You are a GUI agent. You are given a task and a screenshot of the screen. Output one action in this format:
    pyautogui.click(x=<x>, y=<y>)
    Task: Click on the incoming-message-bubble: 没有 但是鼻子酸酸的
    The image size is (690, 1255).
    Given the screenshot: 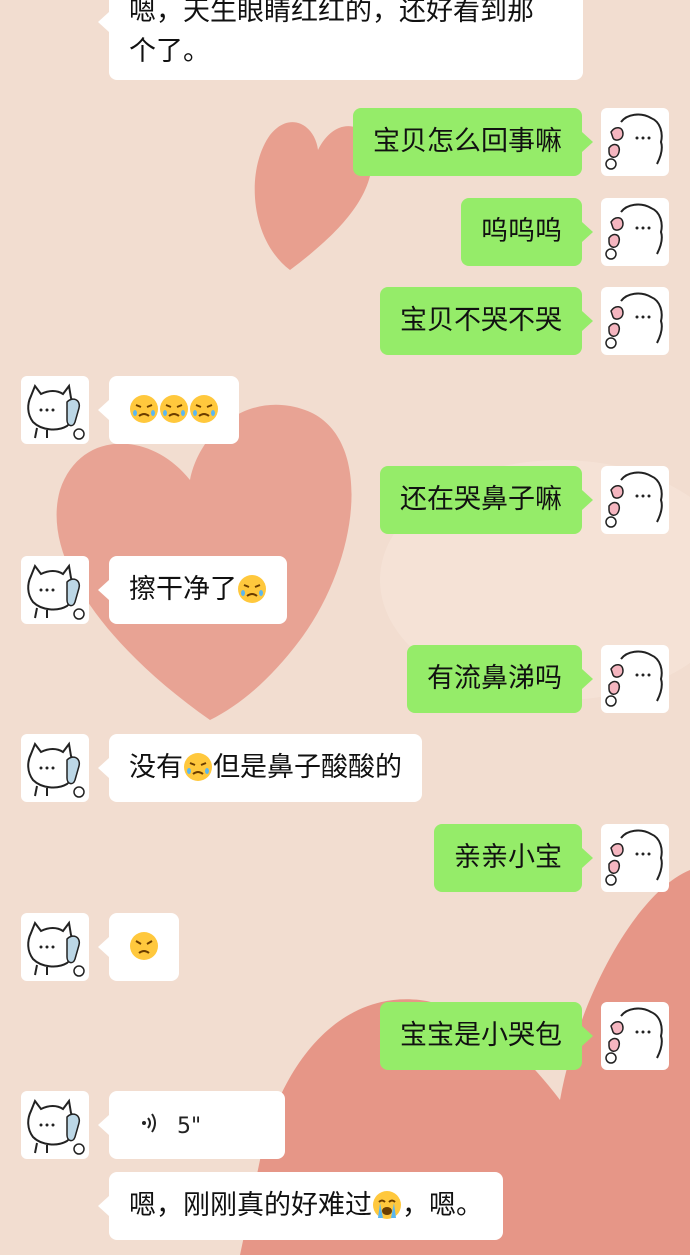 What is the action you would take?
    pyautogui.click(x=260, y=768)
    